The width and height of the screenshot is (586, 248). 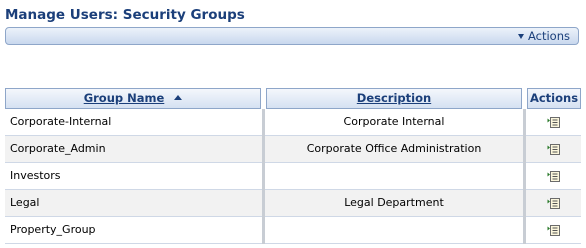 What do you see at coordinates (178, 97) in the screenshot?
I see `sort-ascending-icon` at bounding box center [178, 97].